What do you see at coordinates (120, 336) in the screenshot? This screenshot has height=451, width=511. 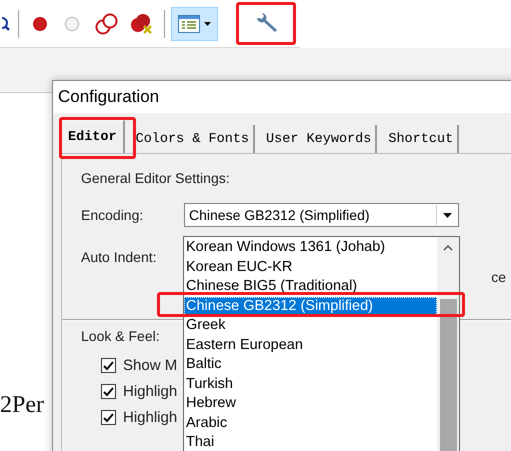 I see `section-heading: Look & Feel:` at bounding box center [120, 336].